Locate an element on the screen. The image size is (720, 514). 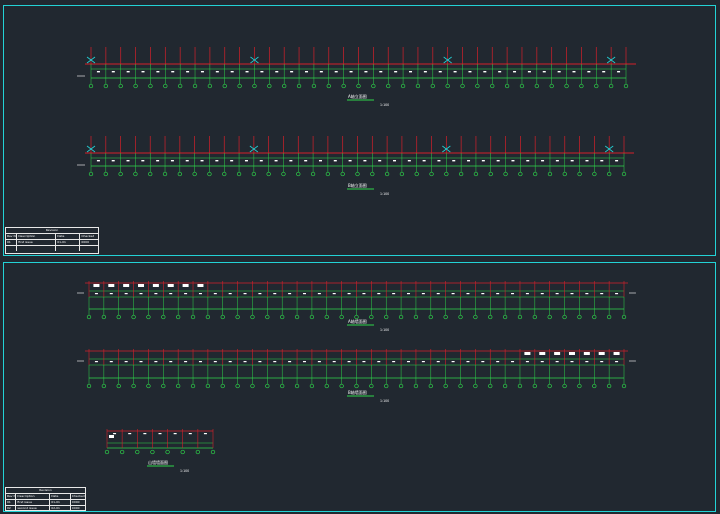
gable-wall-title: 山墙墙面图 is located at coordinates (158, 462).